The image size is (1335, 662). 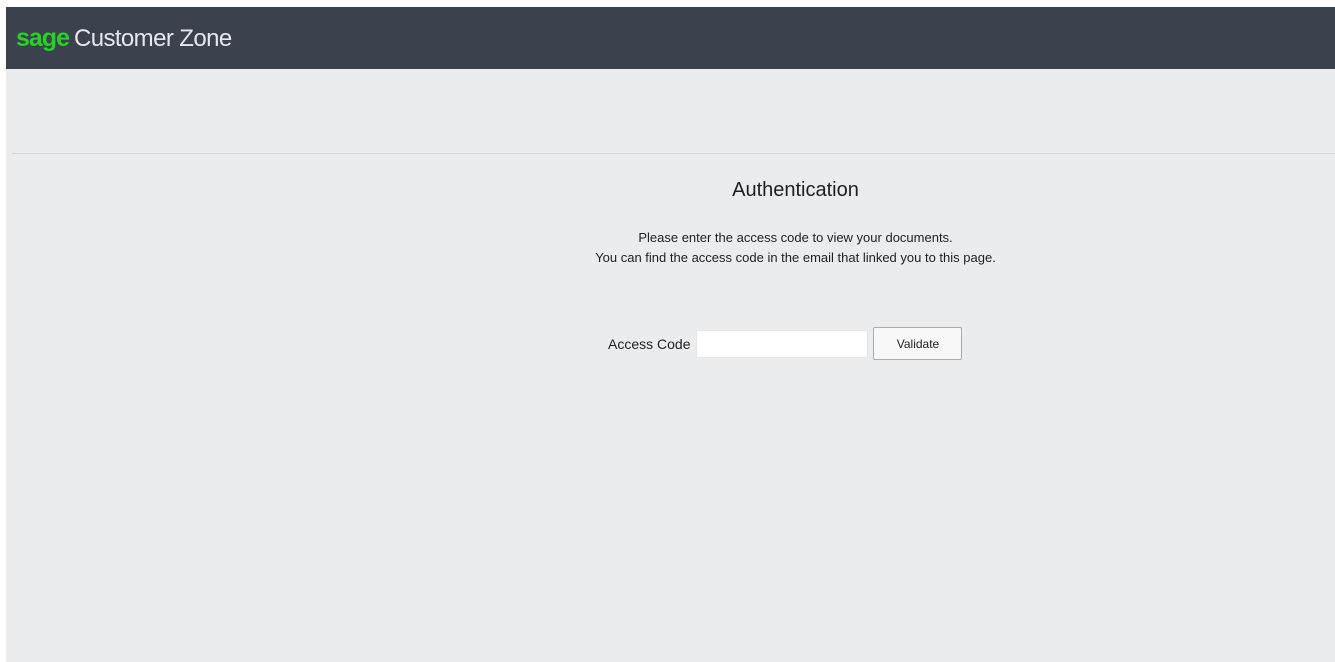 What do you see at coordinates (782, 343) in the screenshot?
I see `access-code-input` at bounding box center [782, 343].